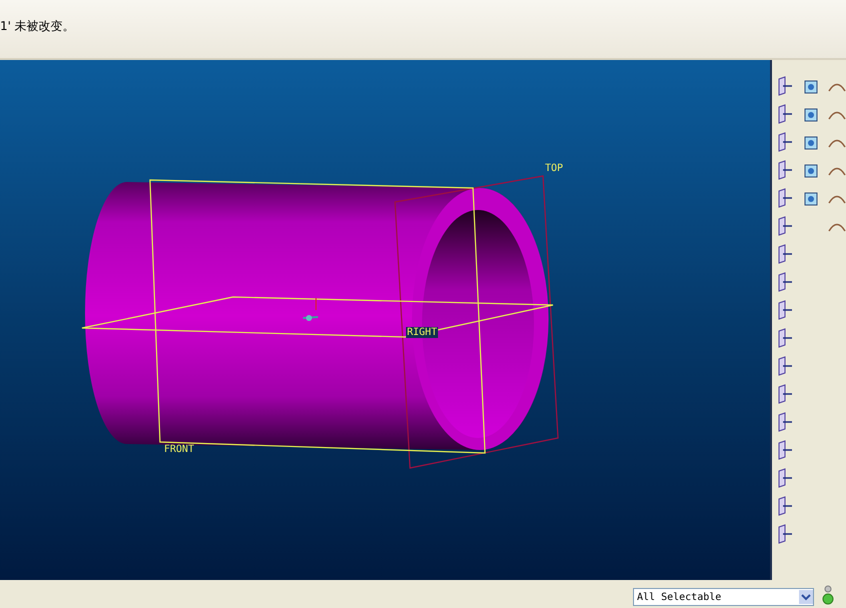 This screenshot has height=608, width=846. Describe the element at coordinates (806, 597) in the screenshot. I see `chevron-down-icon` at that location.